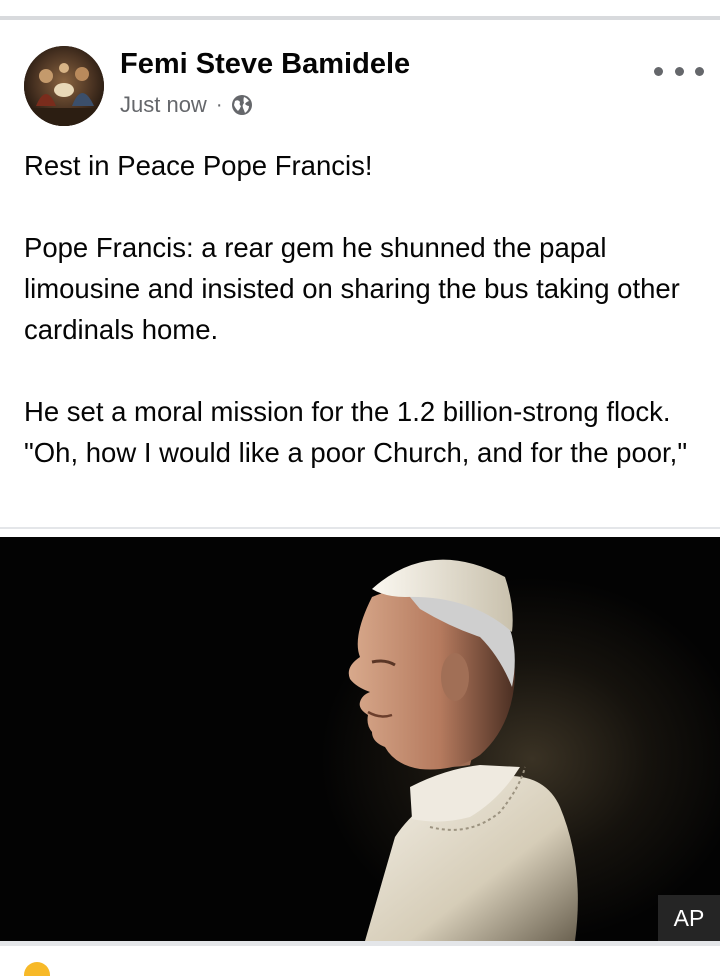 The image size is (720, 976). I want to click on post-header: Femi Steve Bamidele Just now ·, so click(360, 80).